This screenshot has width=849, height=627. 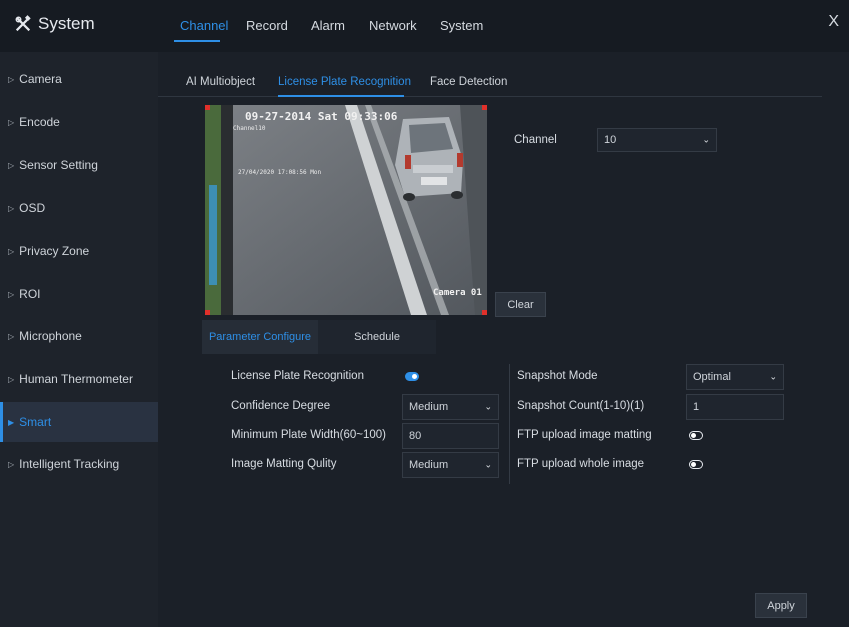 What do you see at coordinates (79, 294) in the screenshot?
I see `sidebar-item-roi: ▷ ROI` at bounding box center [79, 294].